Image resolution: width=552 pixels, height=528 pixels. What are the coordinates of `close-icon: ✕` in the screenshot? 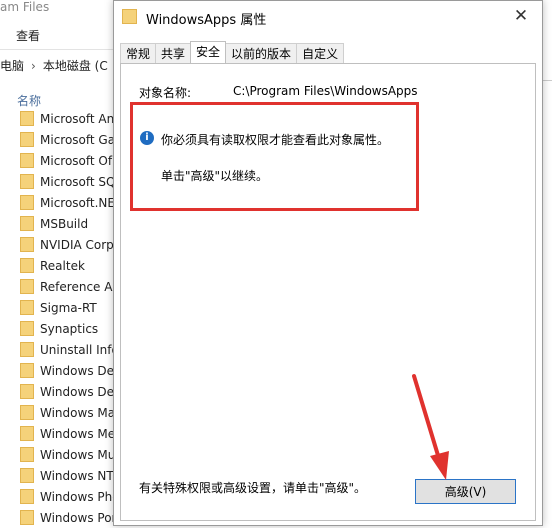 It's located at (521, 16).